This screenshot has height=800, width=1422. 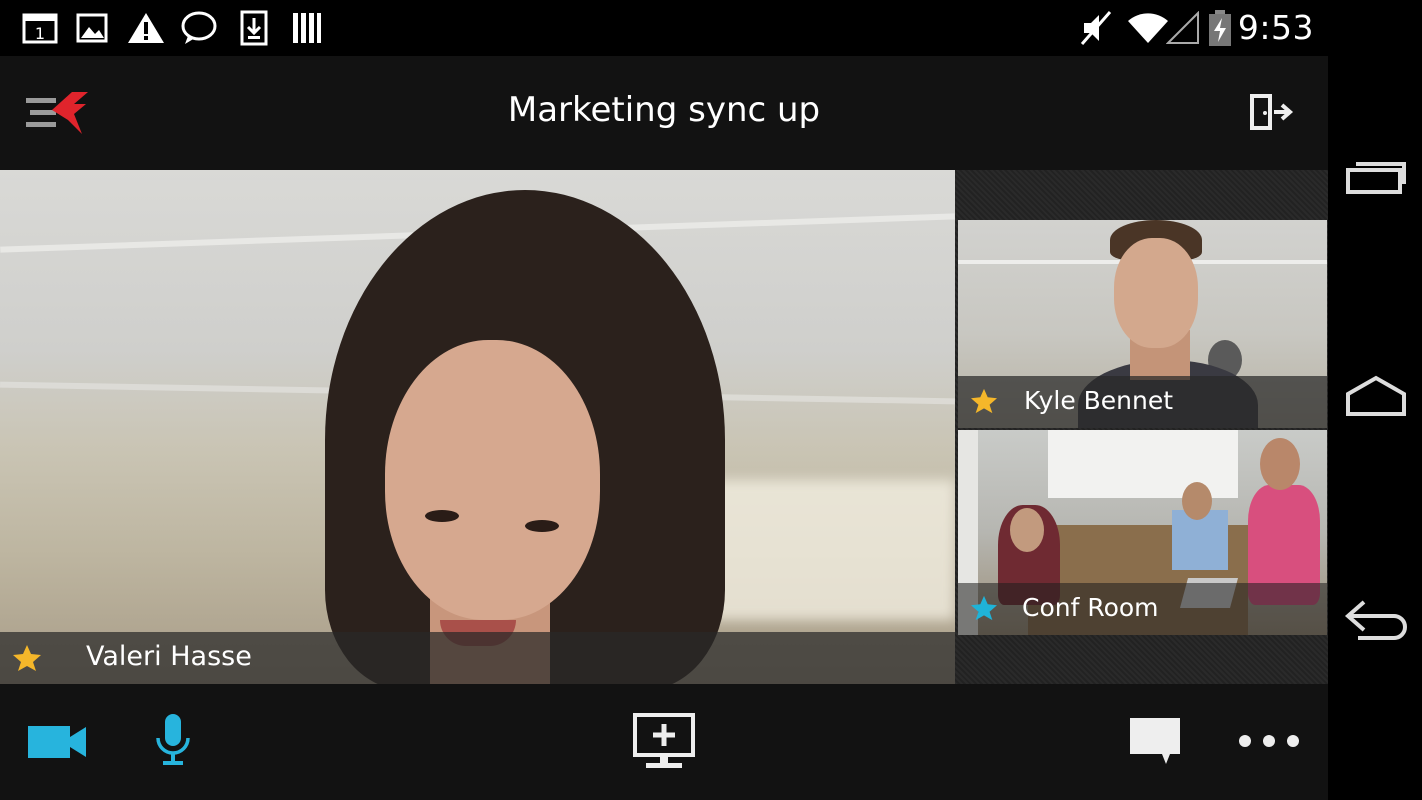 I want to click on mute-icon, so click(x=1096, y=28).